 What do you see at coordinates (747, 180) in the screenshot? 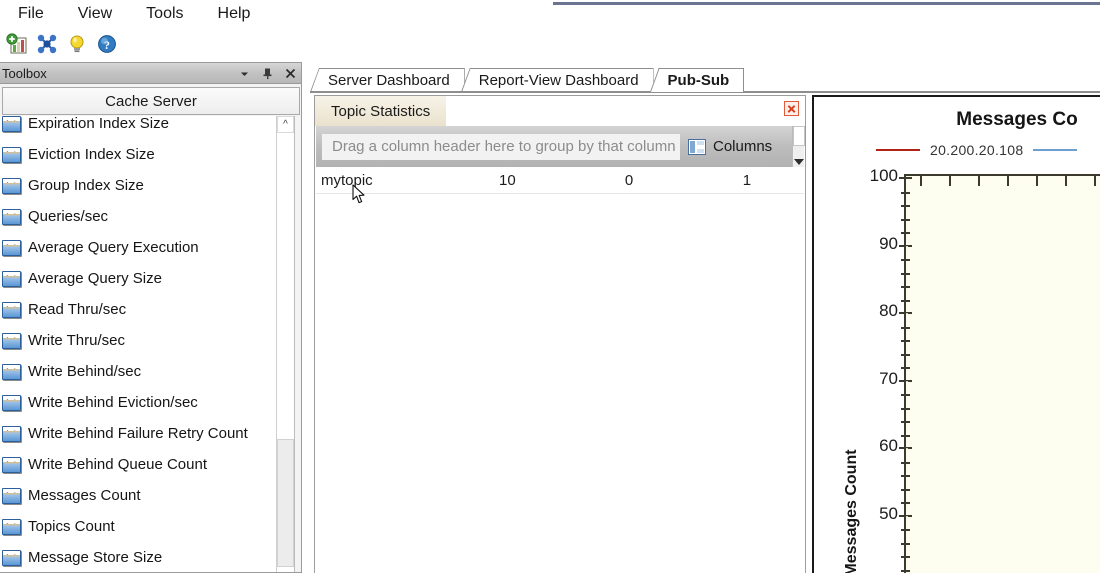
I see `table-cell-col4: 1` at bounding box center [747, 180].